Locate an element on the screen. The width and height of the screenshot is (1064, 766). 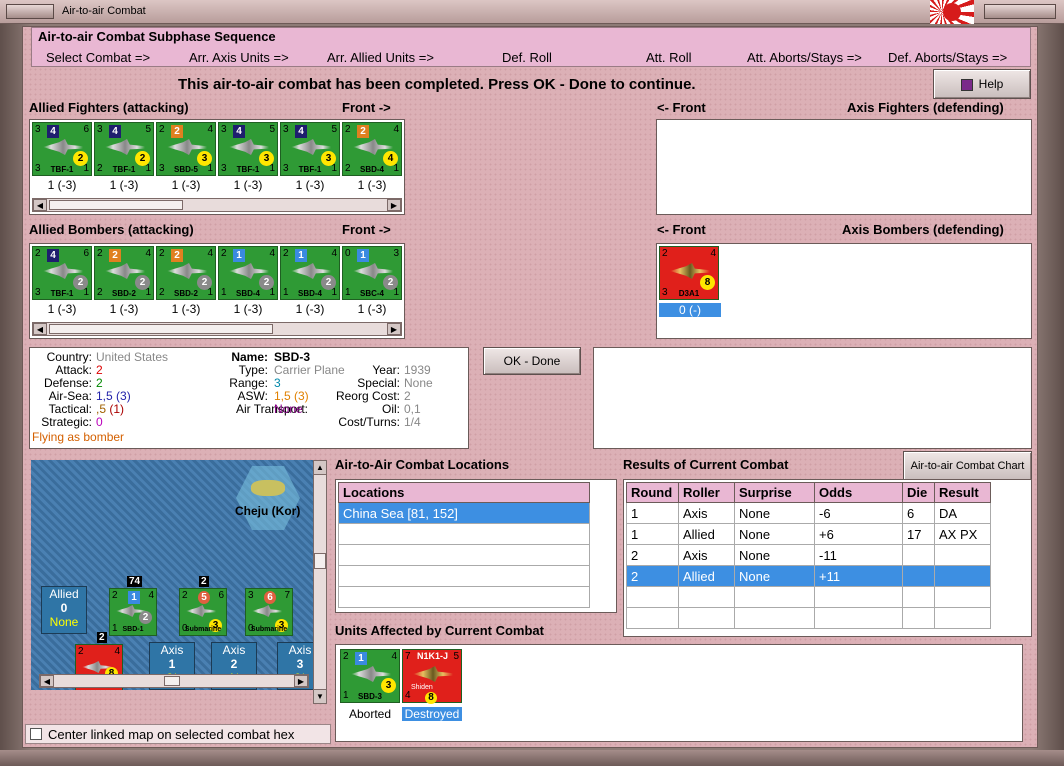
allied-bombers-scrollbar: ◀ ▶ is located at coordinates (217, 329).